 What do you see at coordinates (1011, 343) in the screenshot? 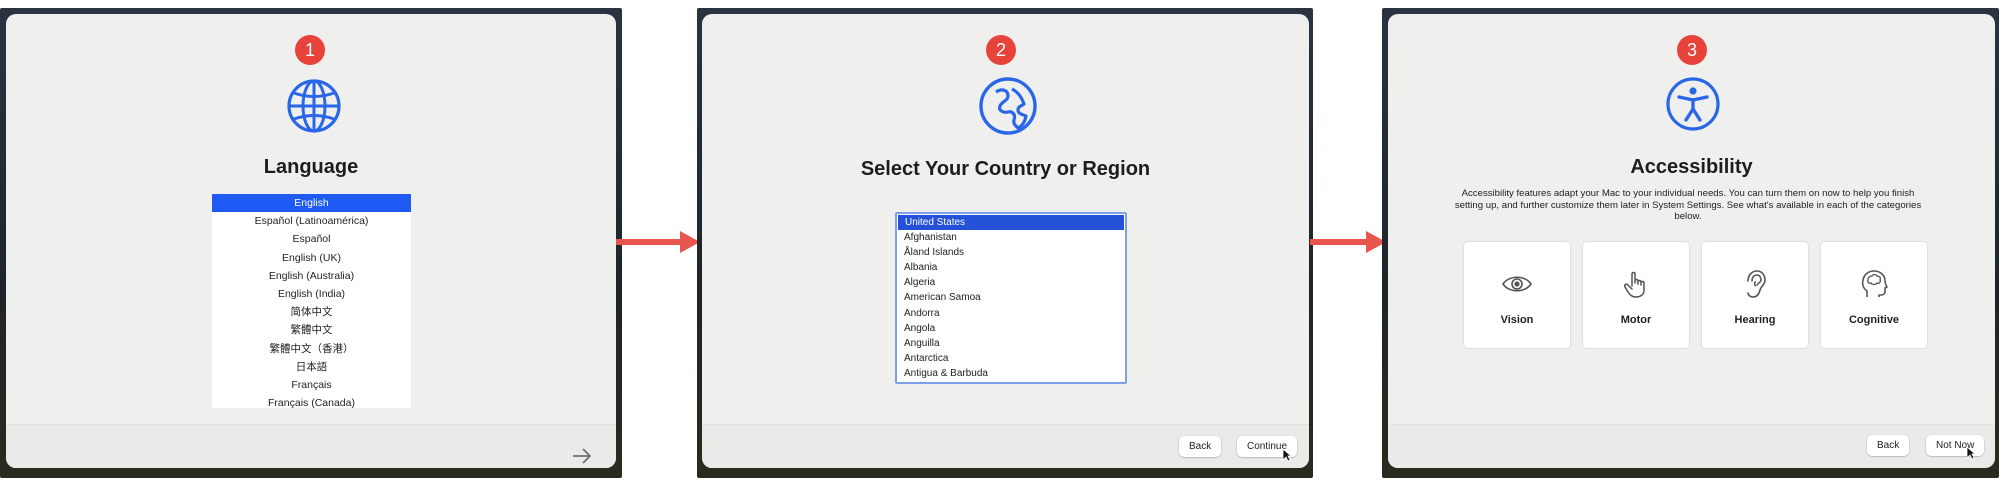
I see `country-item: Anguilla` at bounding box center [1011, 343].